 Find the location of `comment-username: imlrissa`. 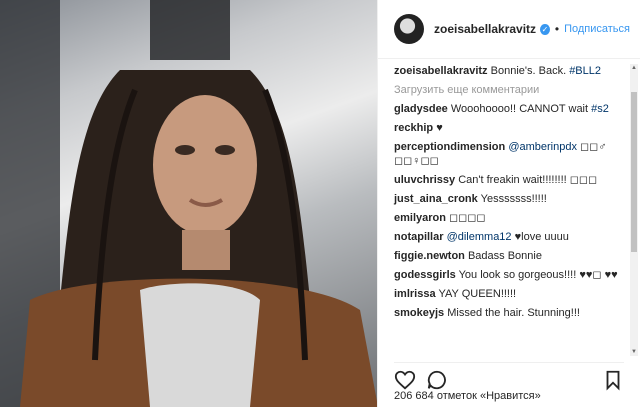

comment-username: imlrissa is located at coordinates (415, 294).